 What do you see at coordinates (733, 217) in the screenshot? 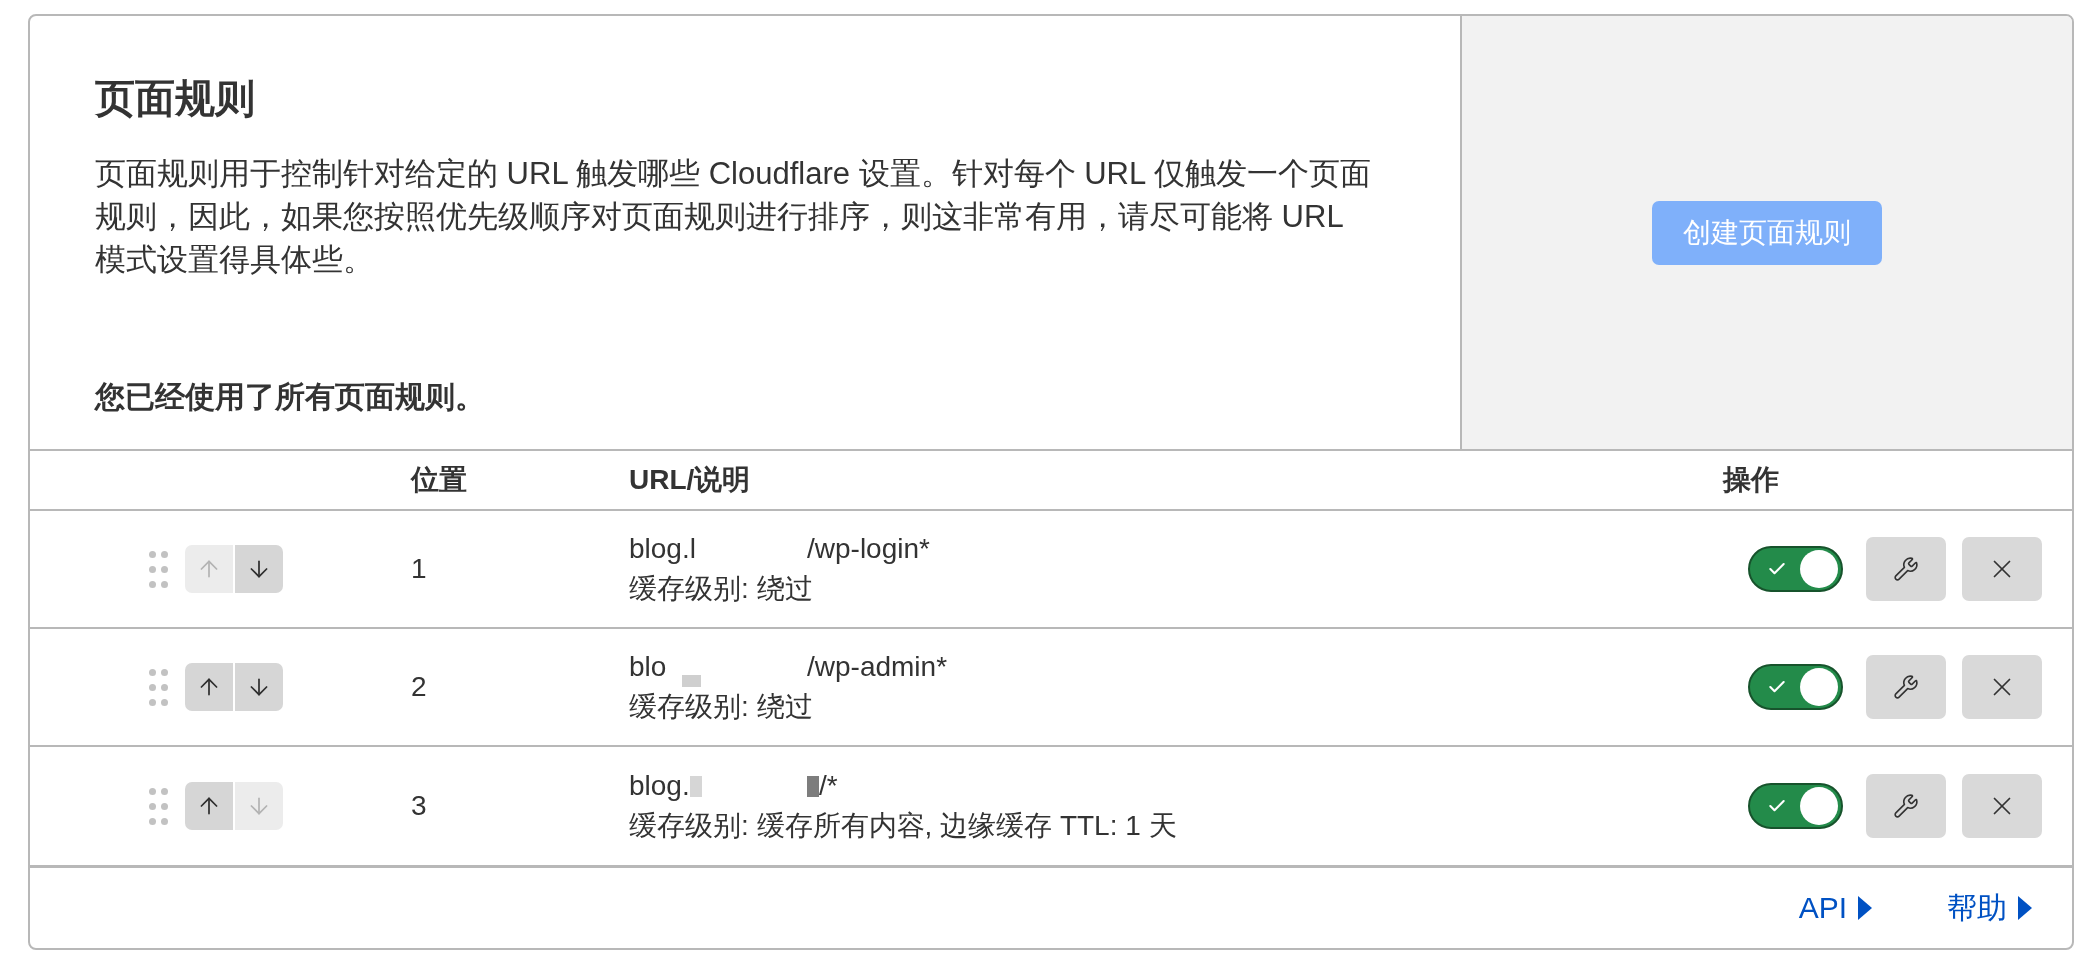
I see `page-description: 页面规则用于控制针对给定的 URL 触发哪些 Cloudflare 设置。针对每个 URL 仅触发一个页面规则，因此，如果您按照优先级顺序对页面规则进行排序，则这非常有用，请尽可能将 URL 模式设置得具体些。` at bounding box center [733, 217].